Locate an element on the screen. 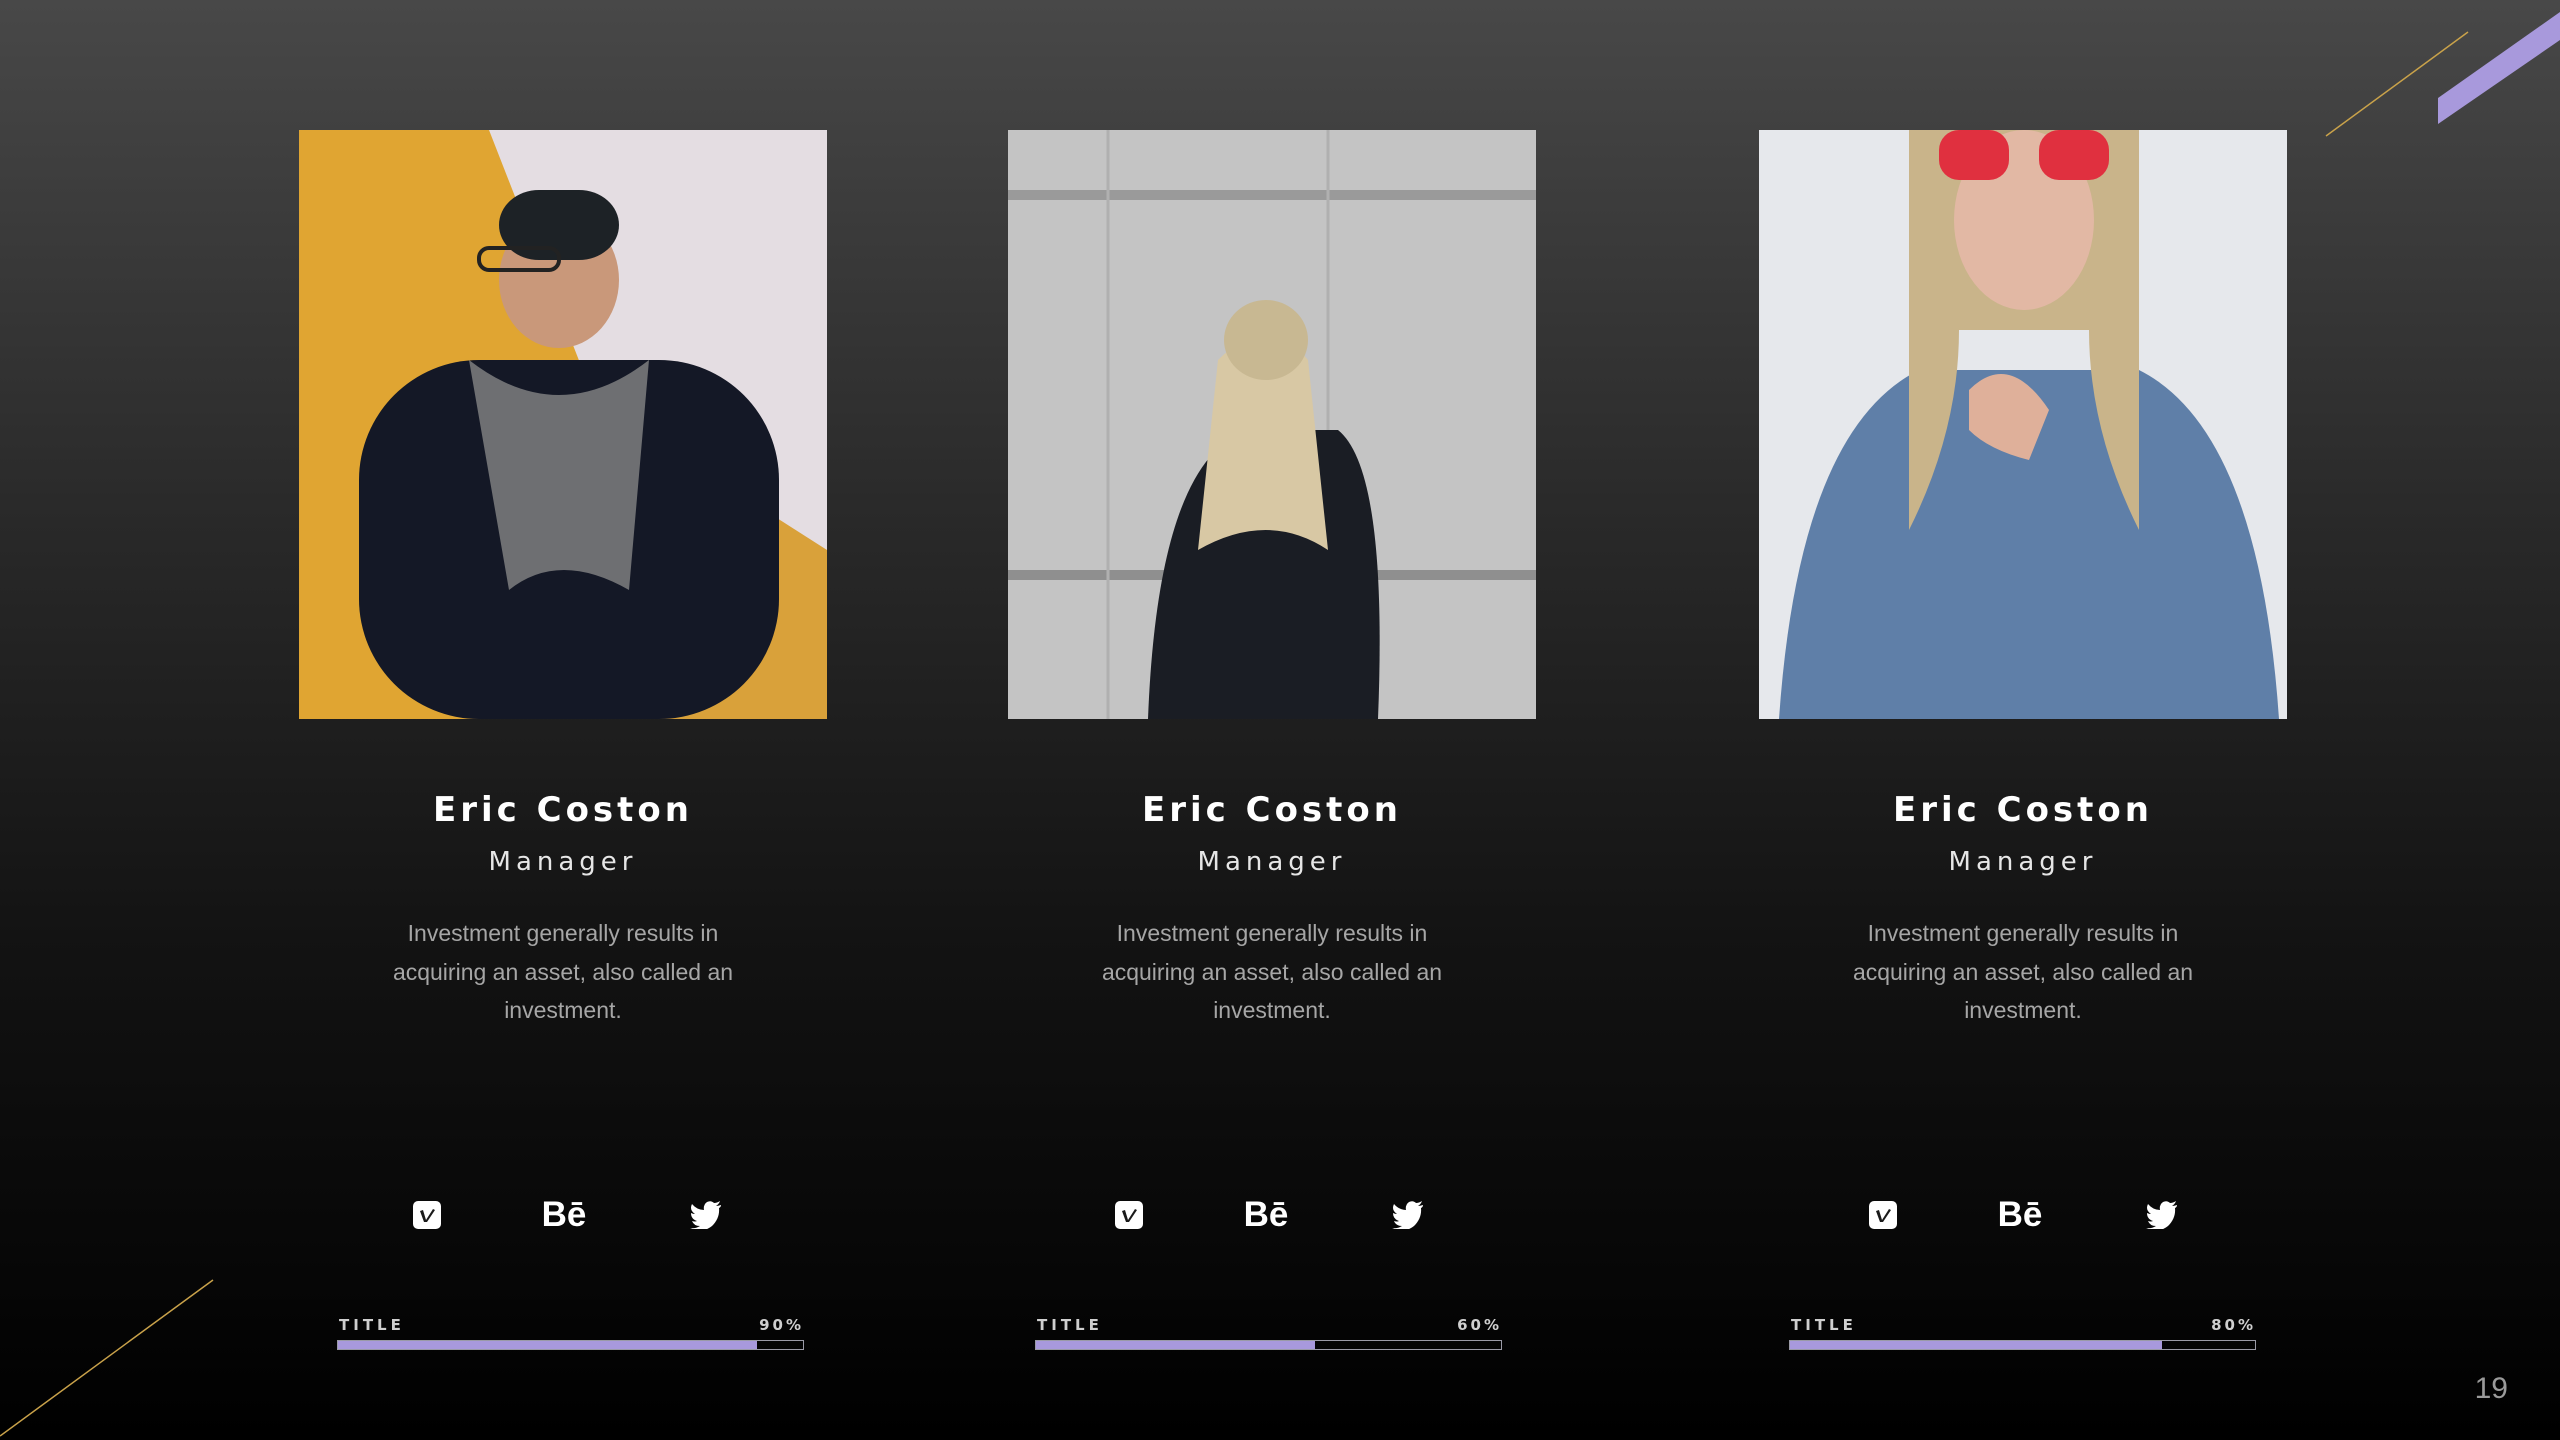 This screenshot has width=2560, height=1440. gold-line-bottom is located at coordinates (107, 1358).